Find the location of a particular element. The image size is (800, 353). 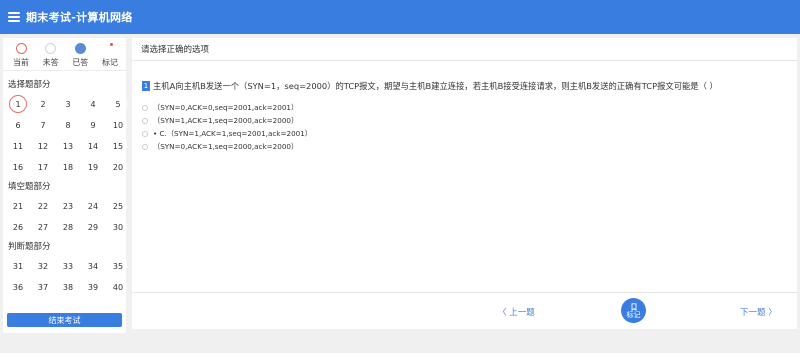

option-text: • C.（SYN=1,ACK=1,seq=2001,ack=2001） is located at coordinates (232, 133).